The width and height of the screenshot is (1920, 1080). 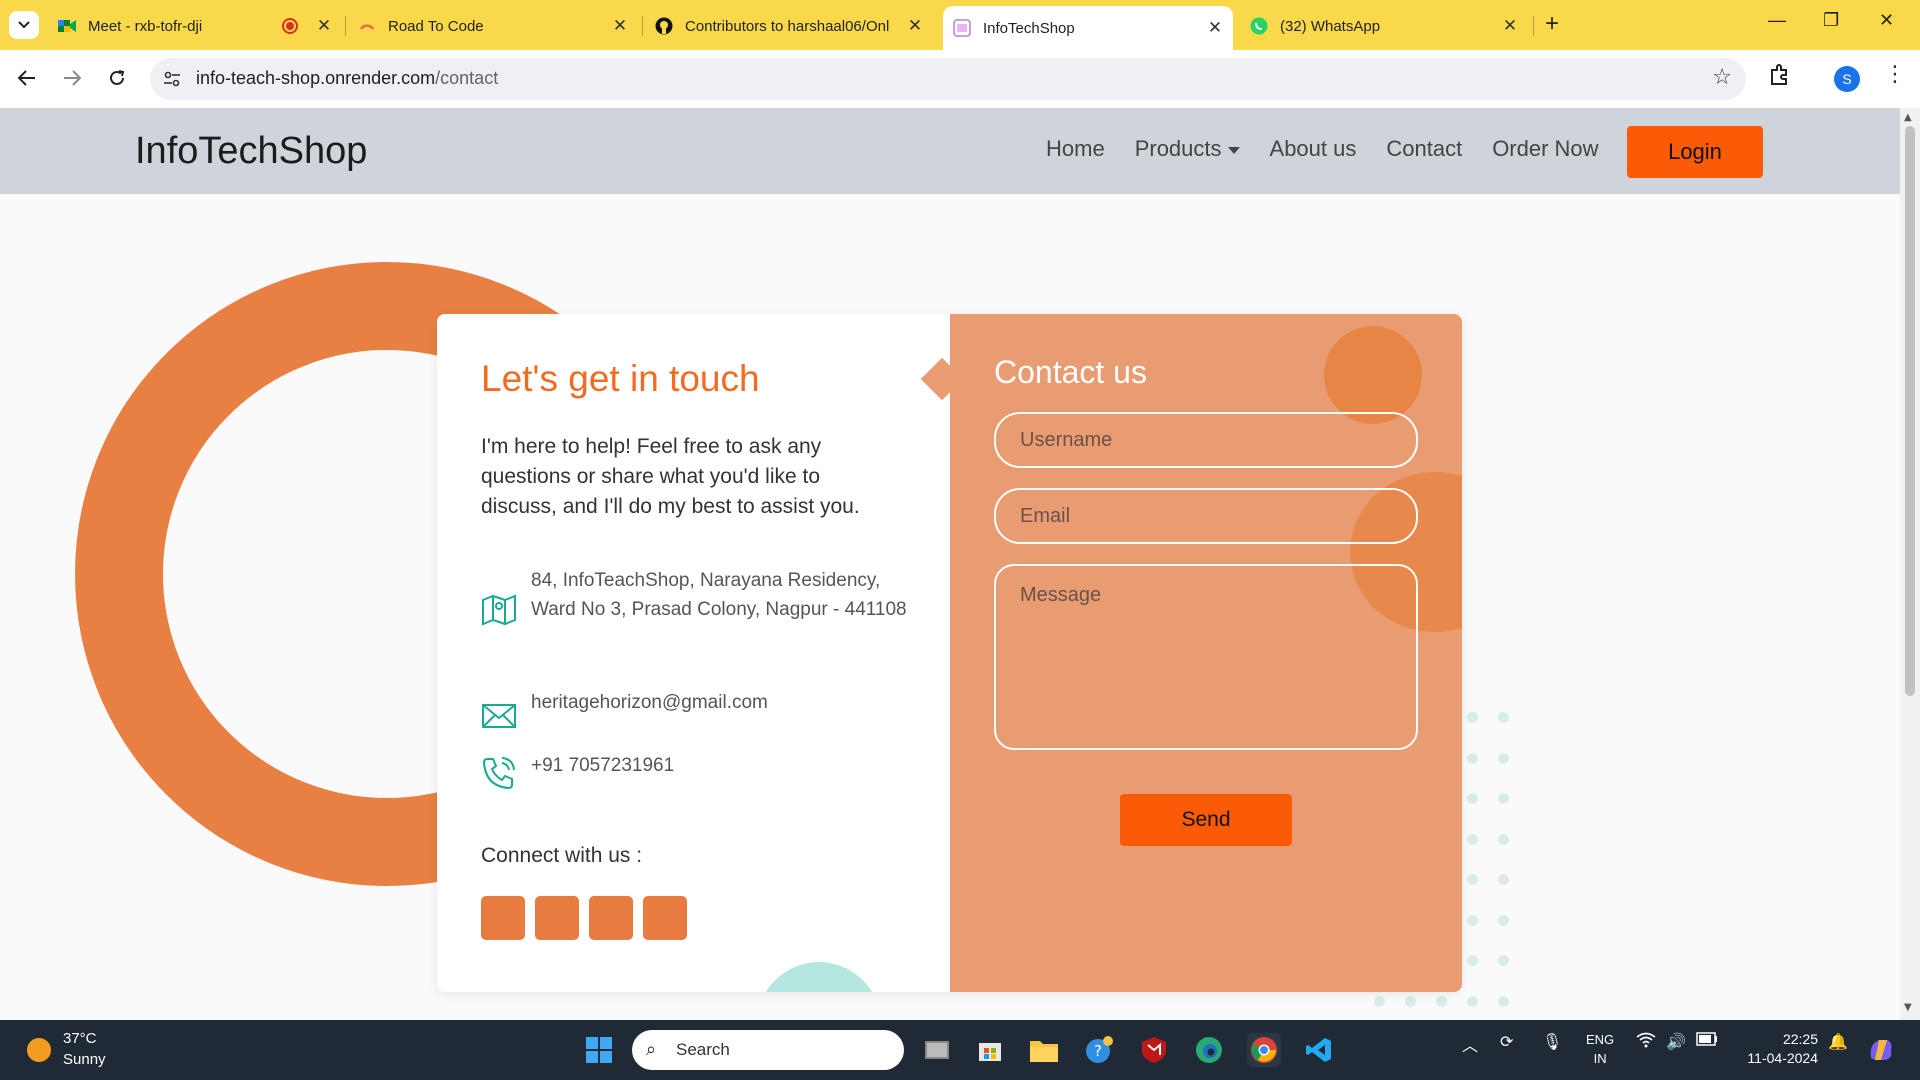 What do you see at coordinates (1695, 152) in the screenshot?
I see `login-button: Login` at bounding box center [1695, 152].